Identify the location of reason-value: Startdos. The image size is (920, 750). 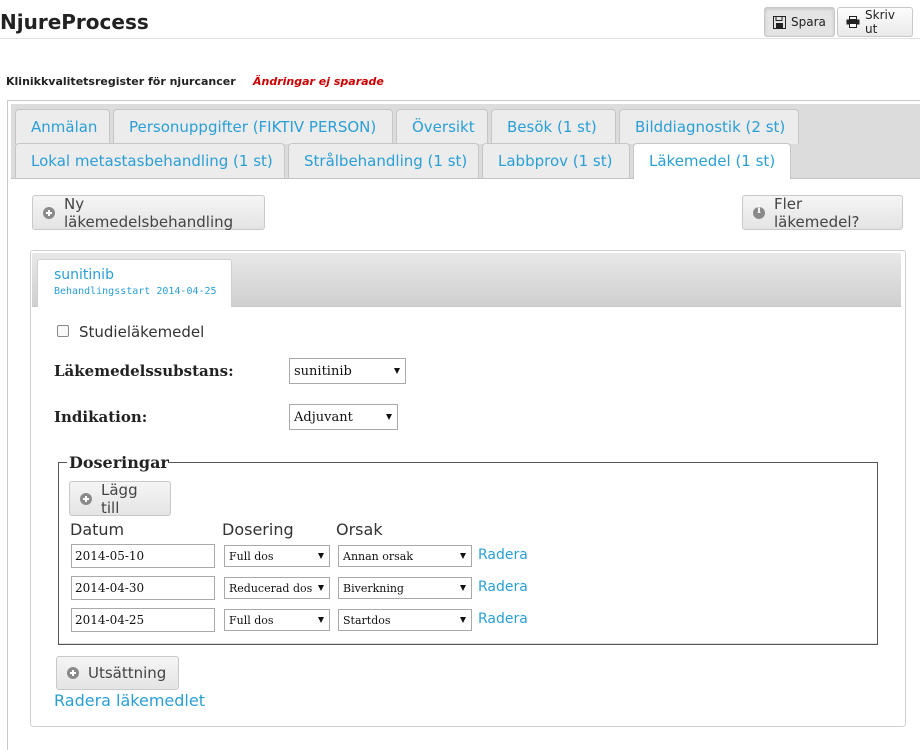
(367, 620).